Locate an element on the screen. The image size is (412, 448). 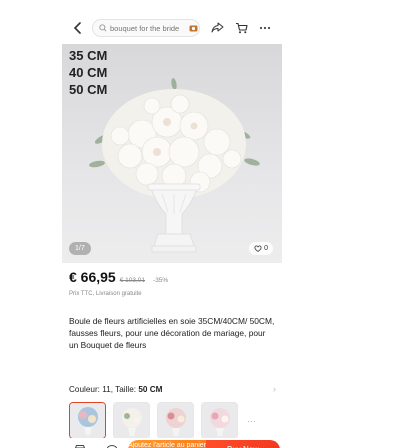
more-variants-icon: ··· is located at coordinates (251, 421).